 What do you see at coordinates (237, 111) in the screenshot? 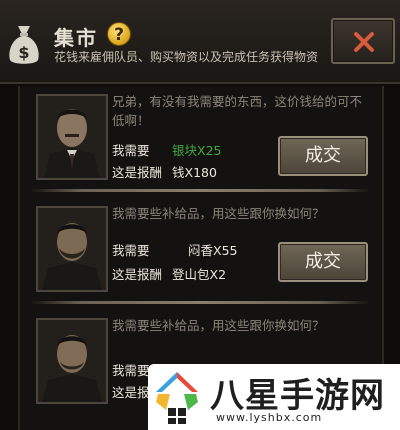
I see `quest-dialogue: 兄弟，有没有我需要的东西，这价钱给的可不低啊！` at bounding box center [237, 111].